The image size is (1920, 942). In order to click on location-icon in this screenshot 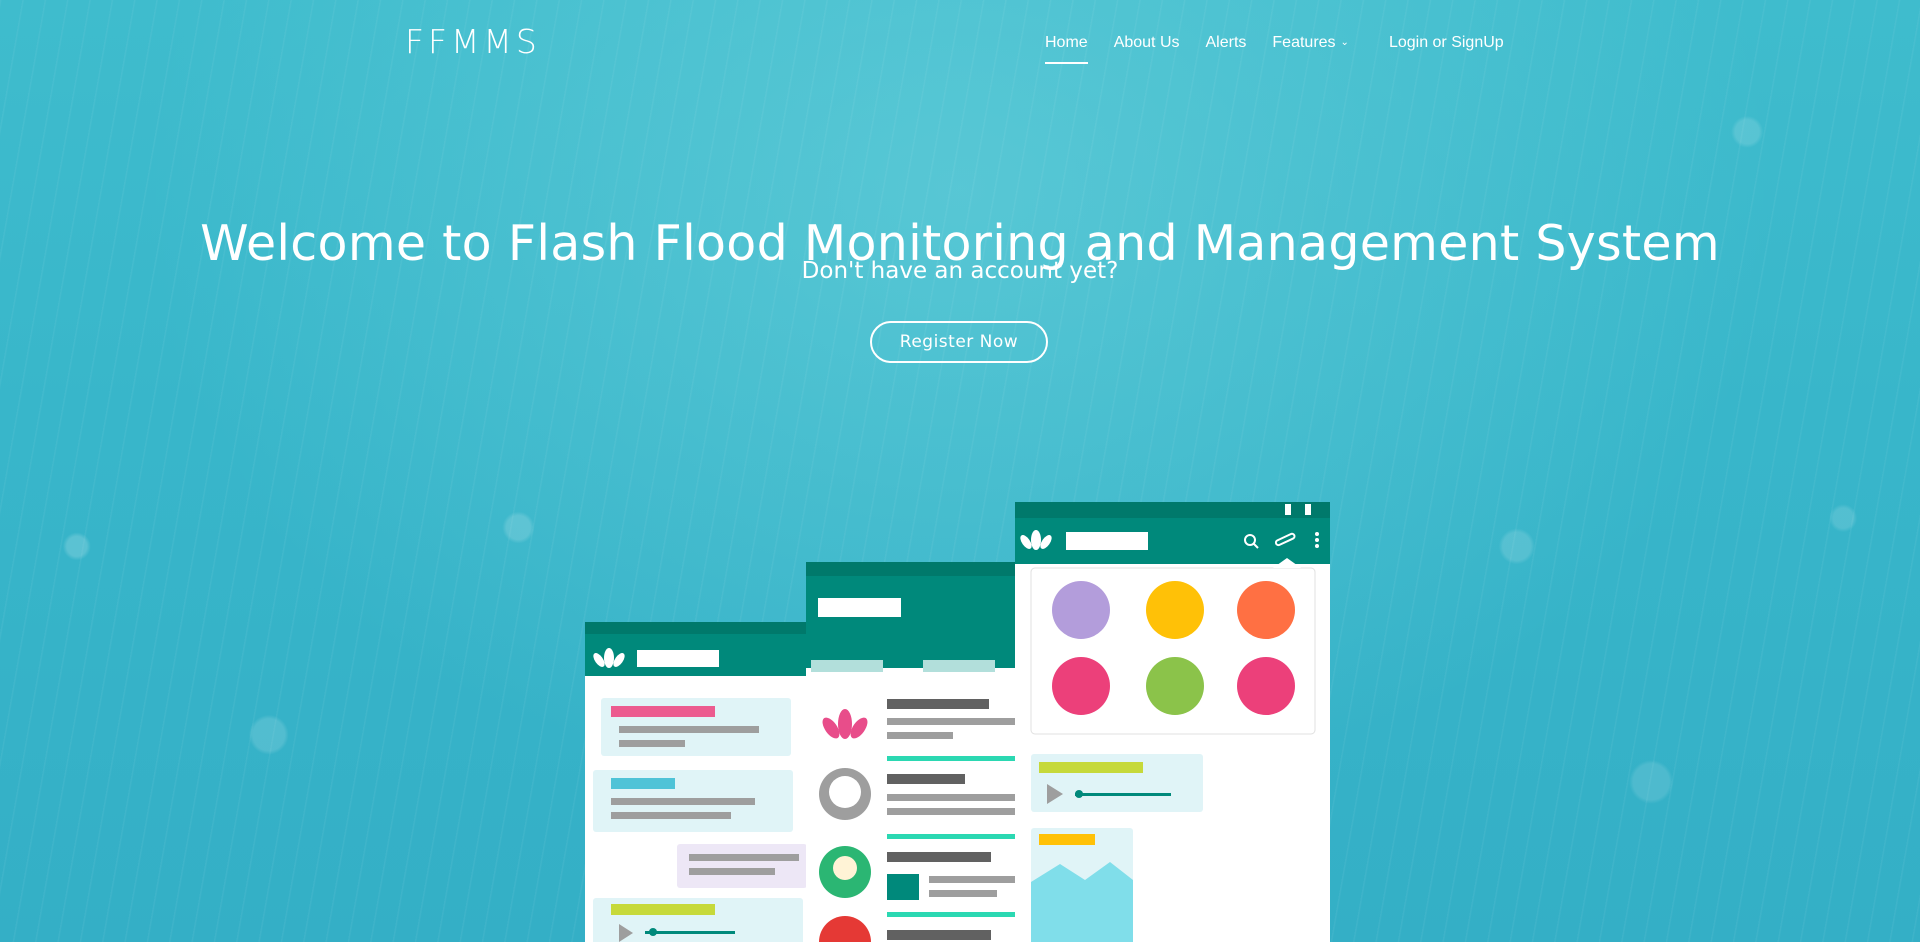, I will do `click(1175, 686)`.